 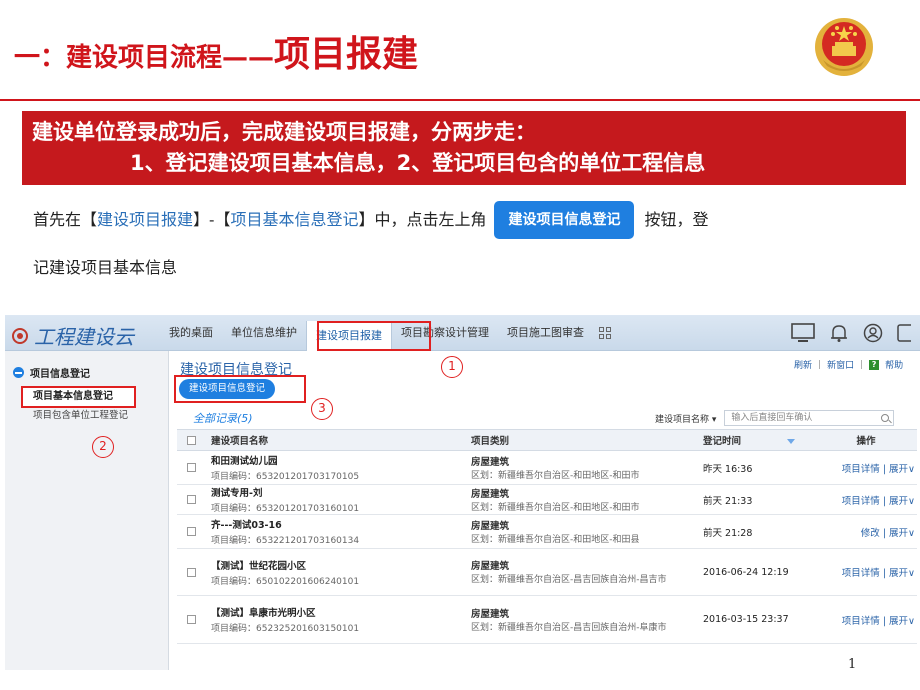 I want to click on page-links: 刷新 | 新窗口 | ? 帮助, so click(x=849, y=364).